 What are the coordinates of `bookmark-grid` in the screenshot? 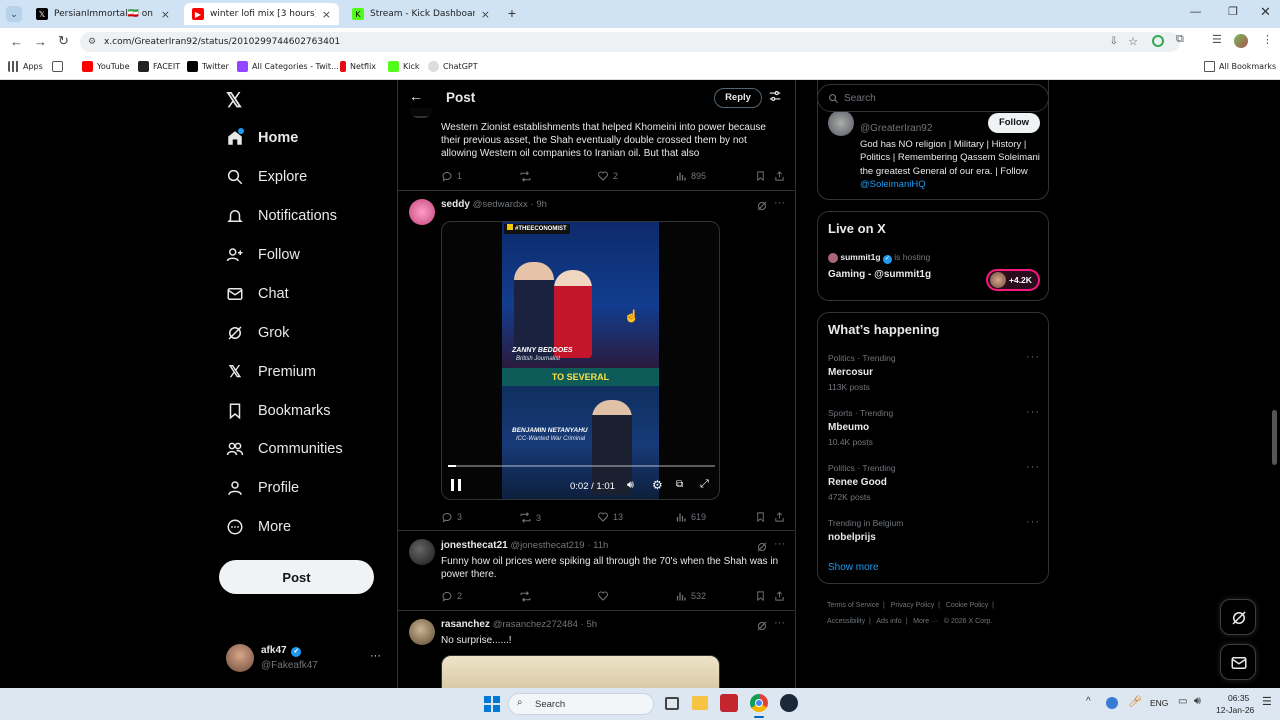 It's located at (59, 66).